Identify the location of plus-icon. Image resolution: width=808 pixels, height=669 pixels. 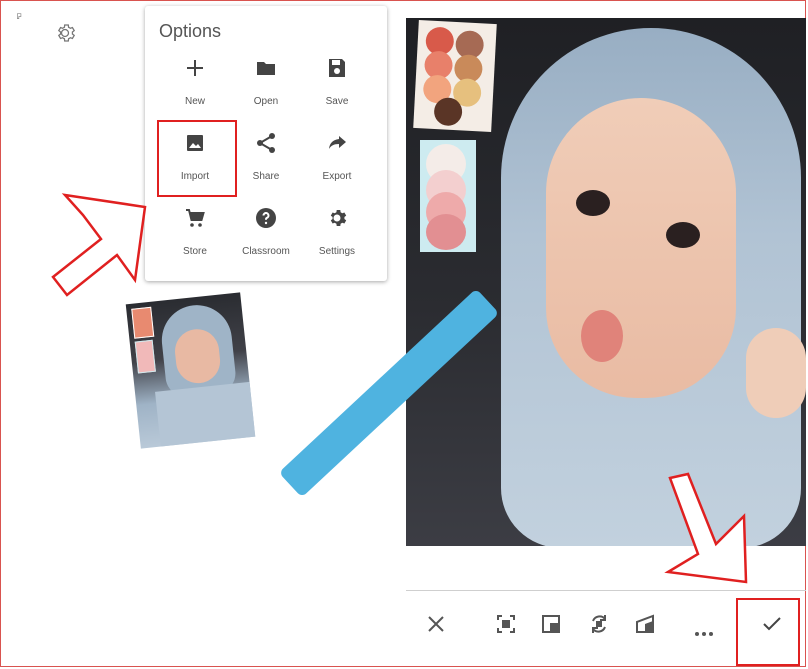
(195, 68).